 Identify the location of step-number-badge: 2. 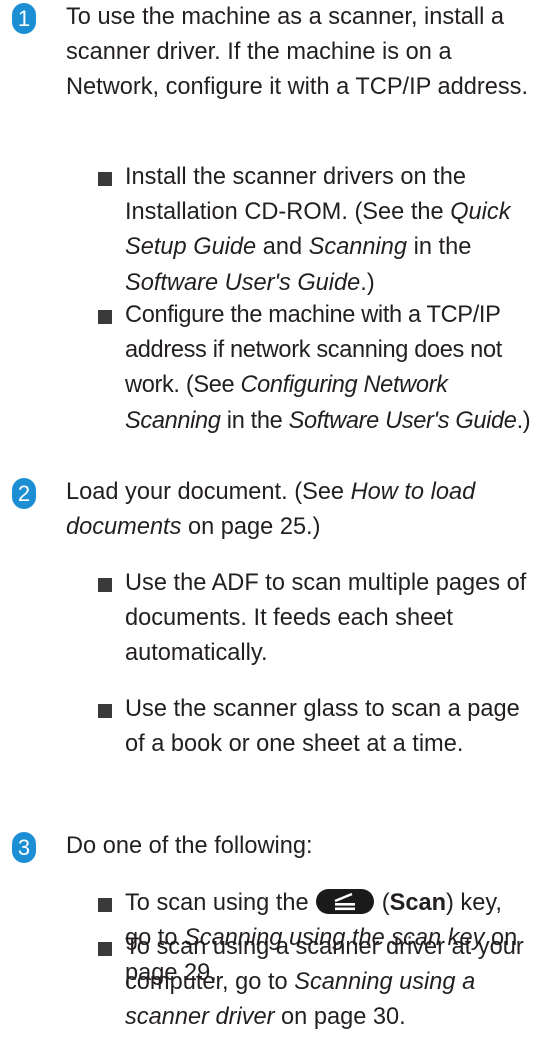
(24, 493).